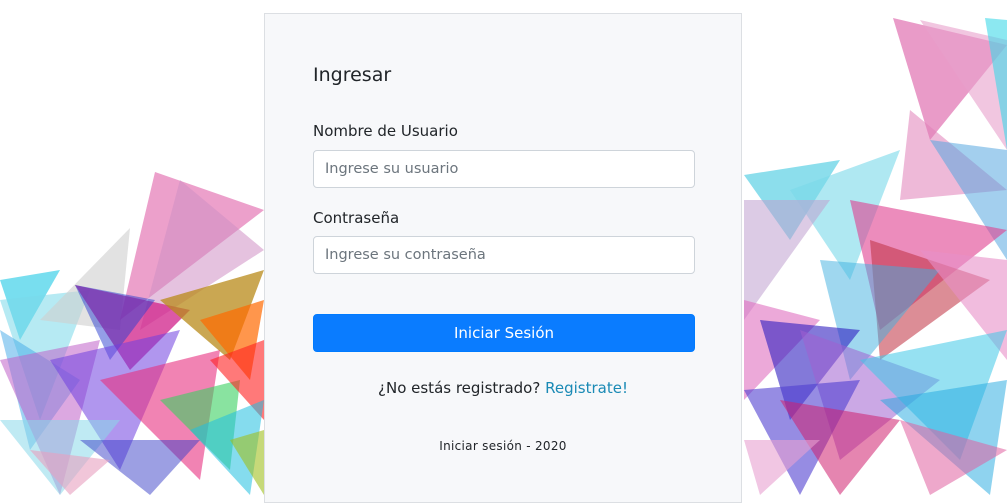  I want to click on footer-text: Iniciar sesión - 2020, so click(503, 446).